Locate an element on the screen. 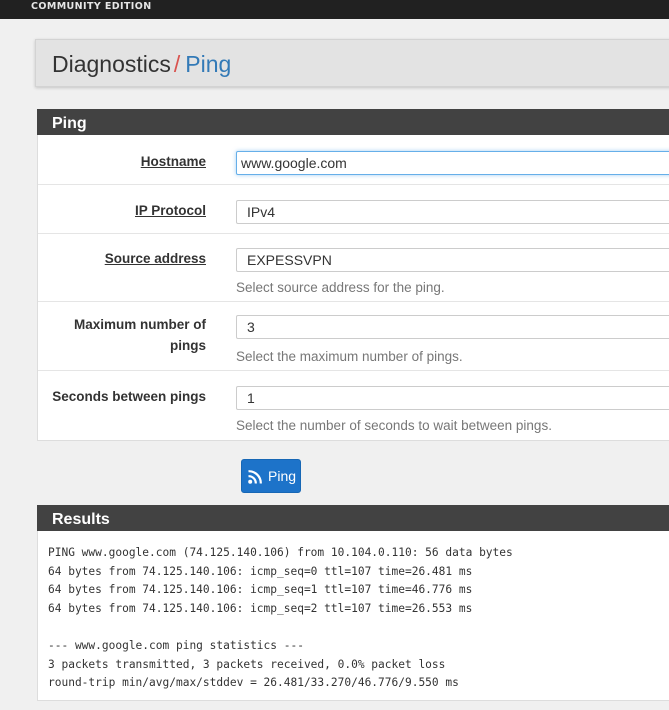 The width and height of the screenshot is (669, 710). source-address-label: Source address is located at coordinates (155, 258).